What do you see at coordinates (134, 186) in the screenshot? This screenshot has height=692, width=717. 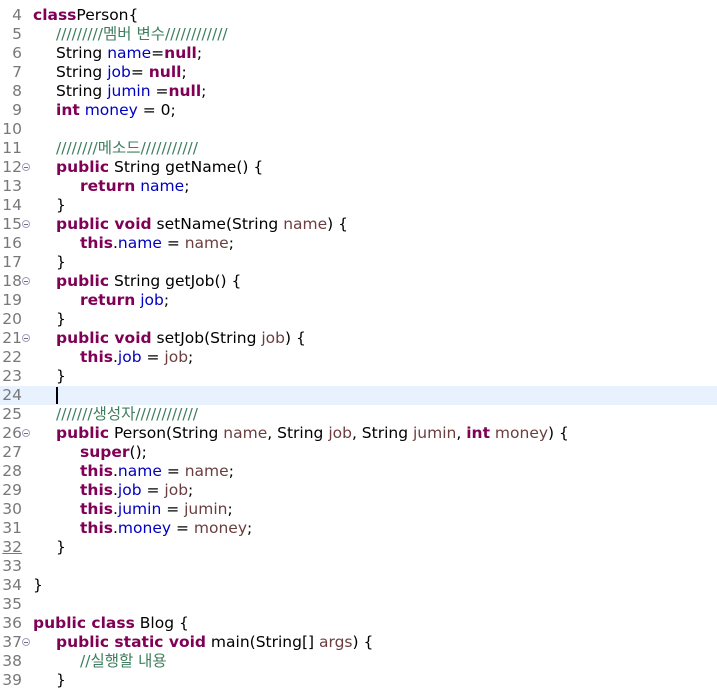 I see `code-text: return name;` at bounding box center [134, 186].